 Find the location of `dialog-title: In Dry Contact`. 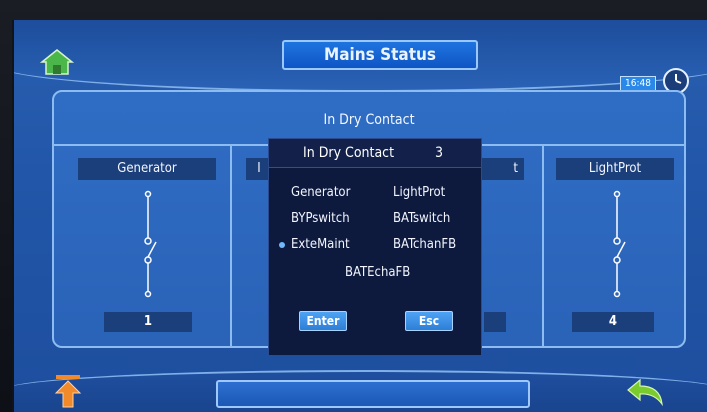

dialog-title: In Dry Contact is located at coordinates (349, 153).